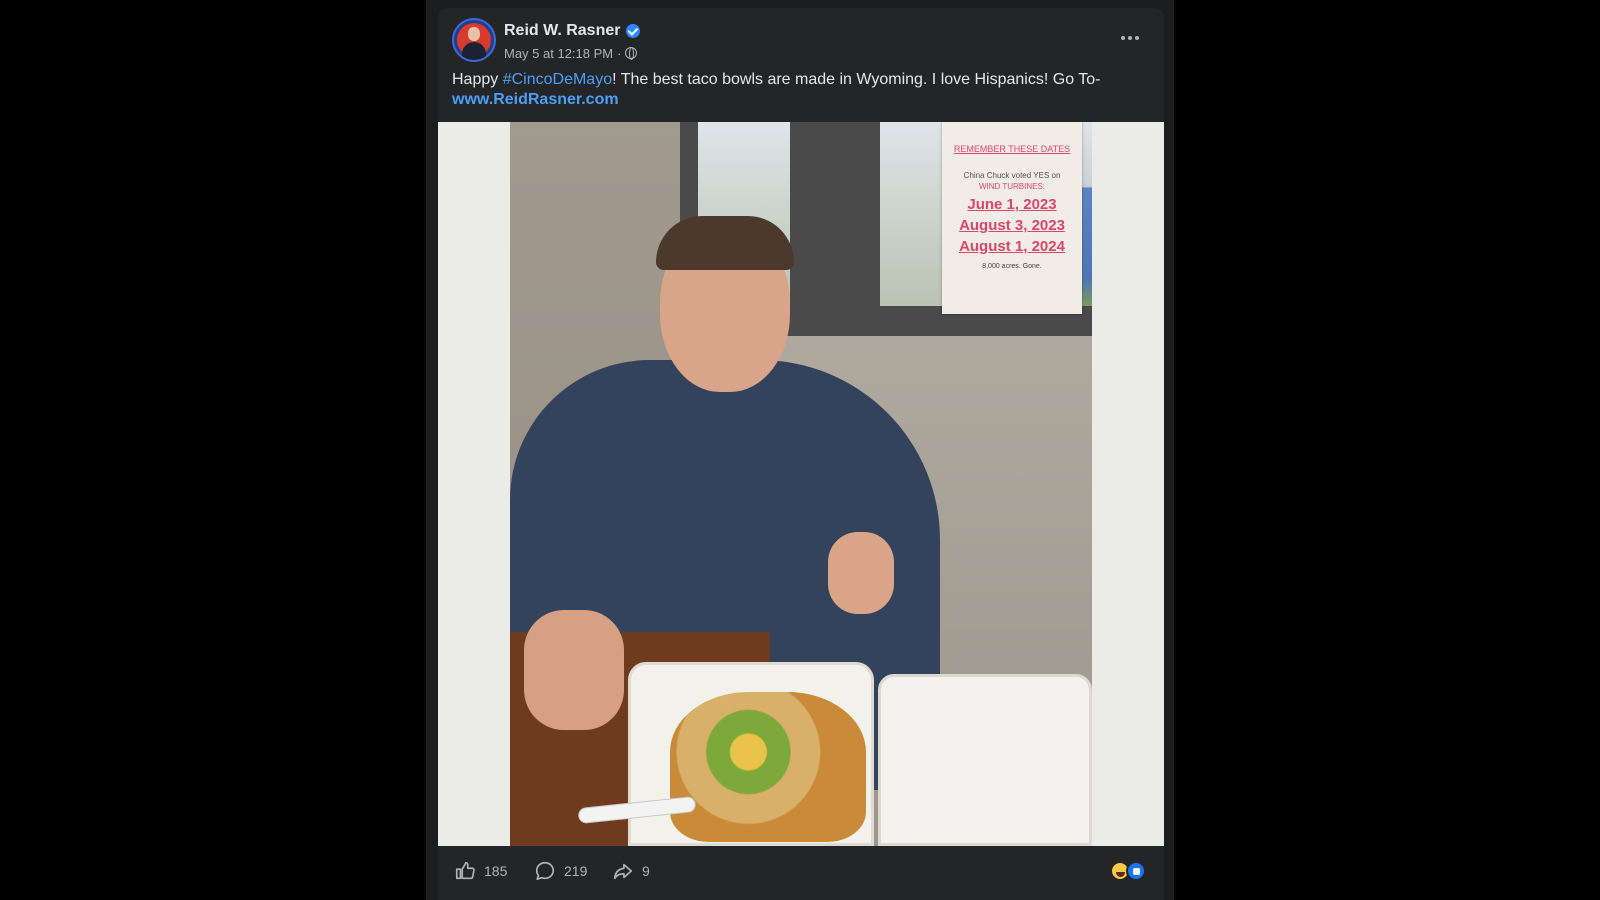 This screenshot has width=1600, height=900. Describe the element at coordinates (633, 31) in the screenshot. I see `verified-badge-icon` at that location.